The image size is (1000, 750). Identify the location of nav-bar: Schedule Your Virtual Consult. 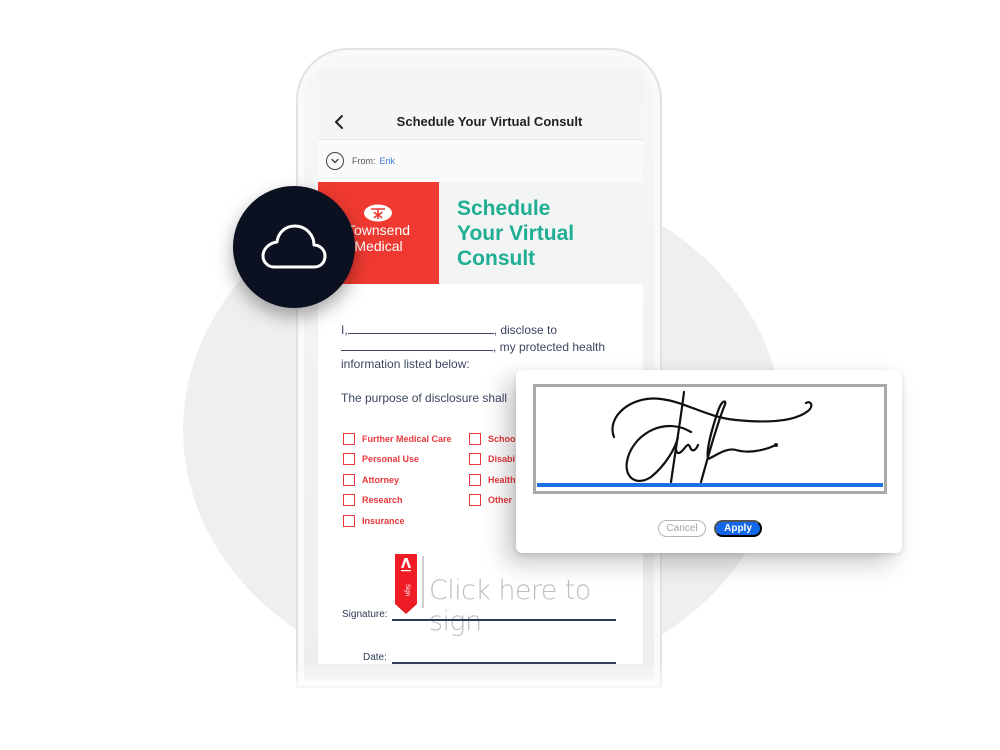
(480, 122).